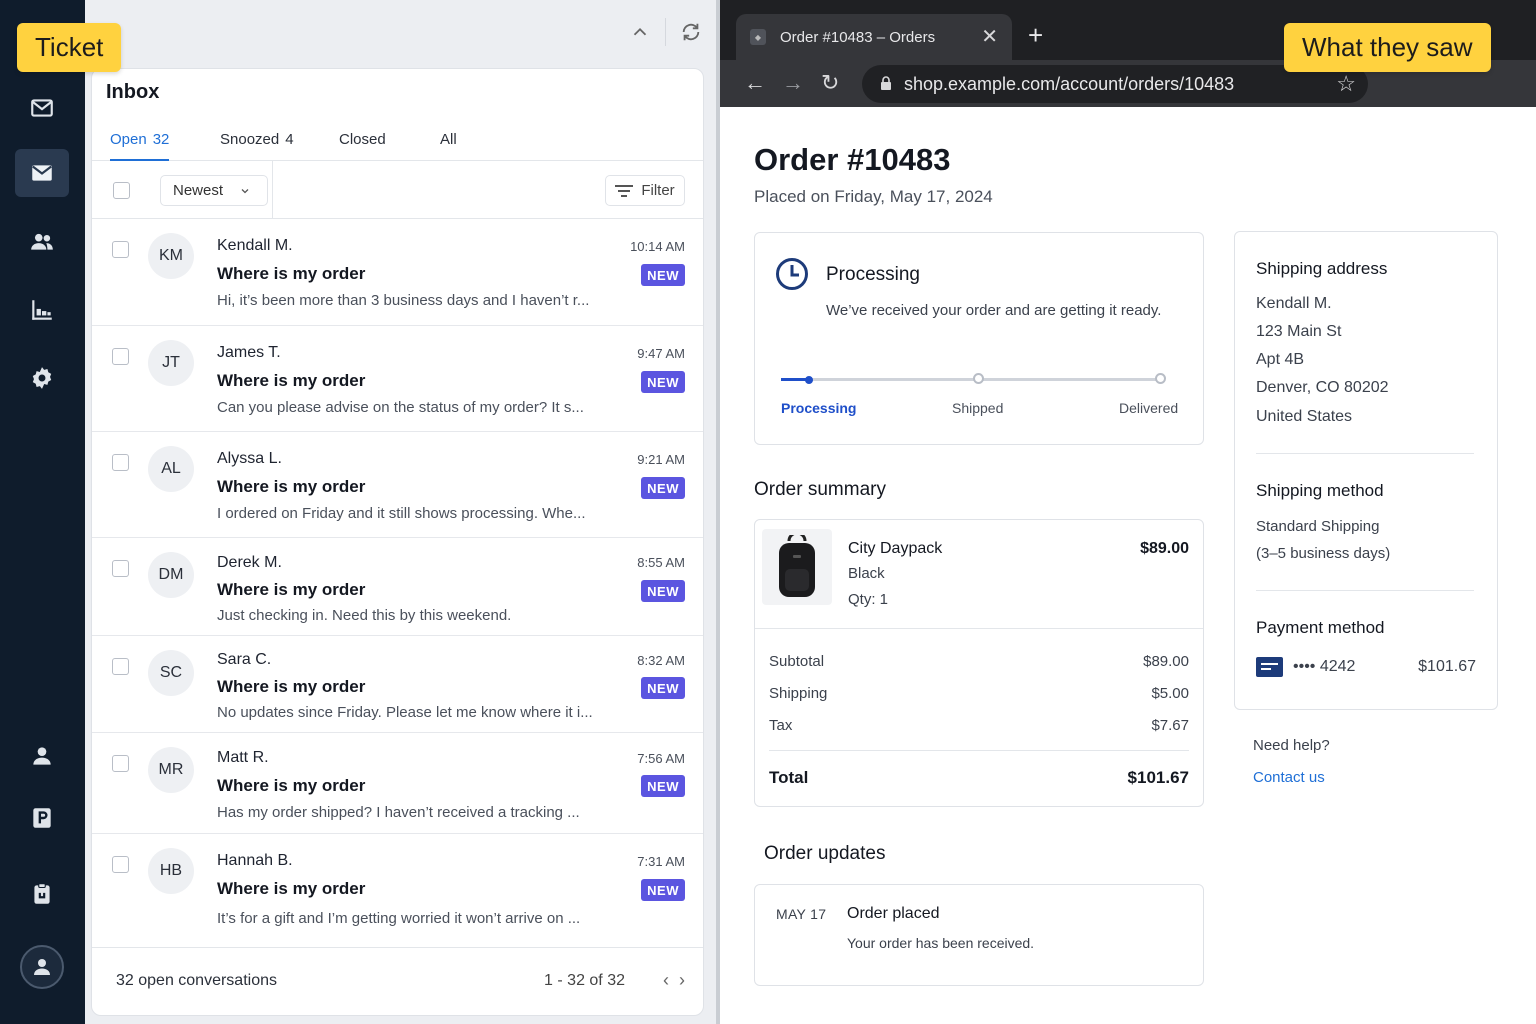  I want to click on tab-snoozed-count: 4, so click(289, 139).